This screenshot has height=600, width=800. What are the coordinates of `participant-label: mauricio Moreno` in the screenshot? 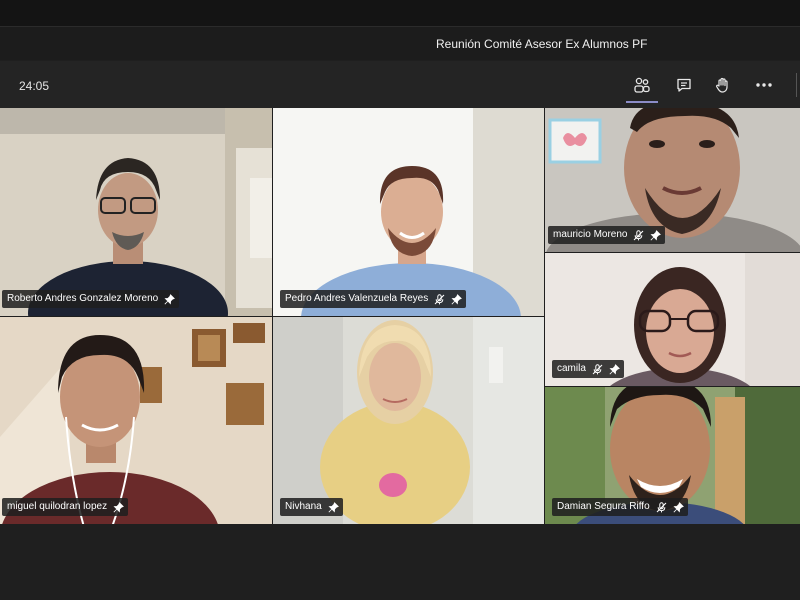 It's located at (607, 235).